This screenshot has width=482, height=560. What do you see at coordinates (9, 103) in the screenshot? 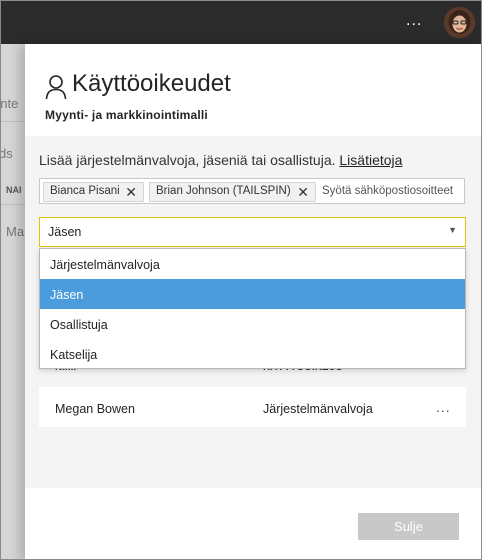
I see `background-text: onte` at bounding box center [9, 103].